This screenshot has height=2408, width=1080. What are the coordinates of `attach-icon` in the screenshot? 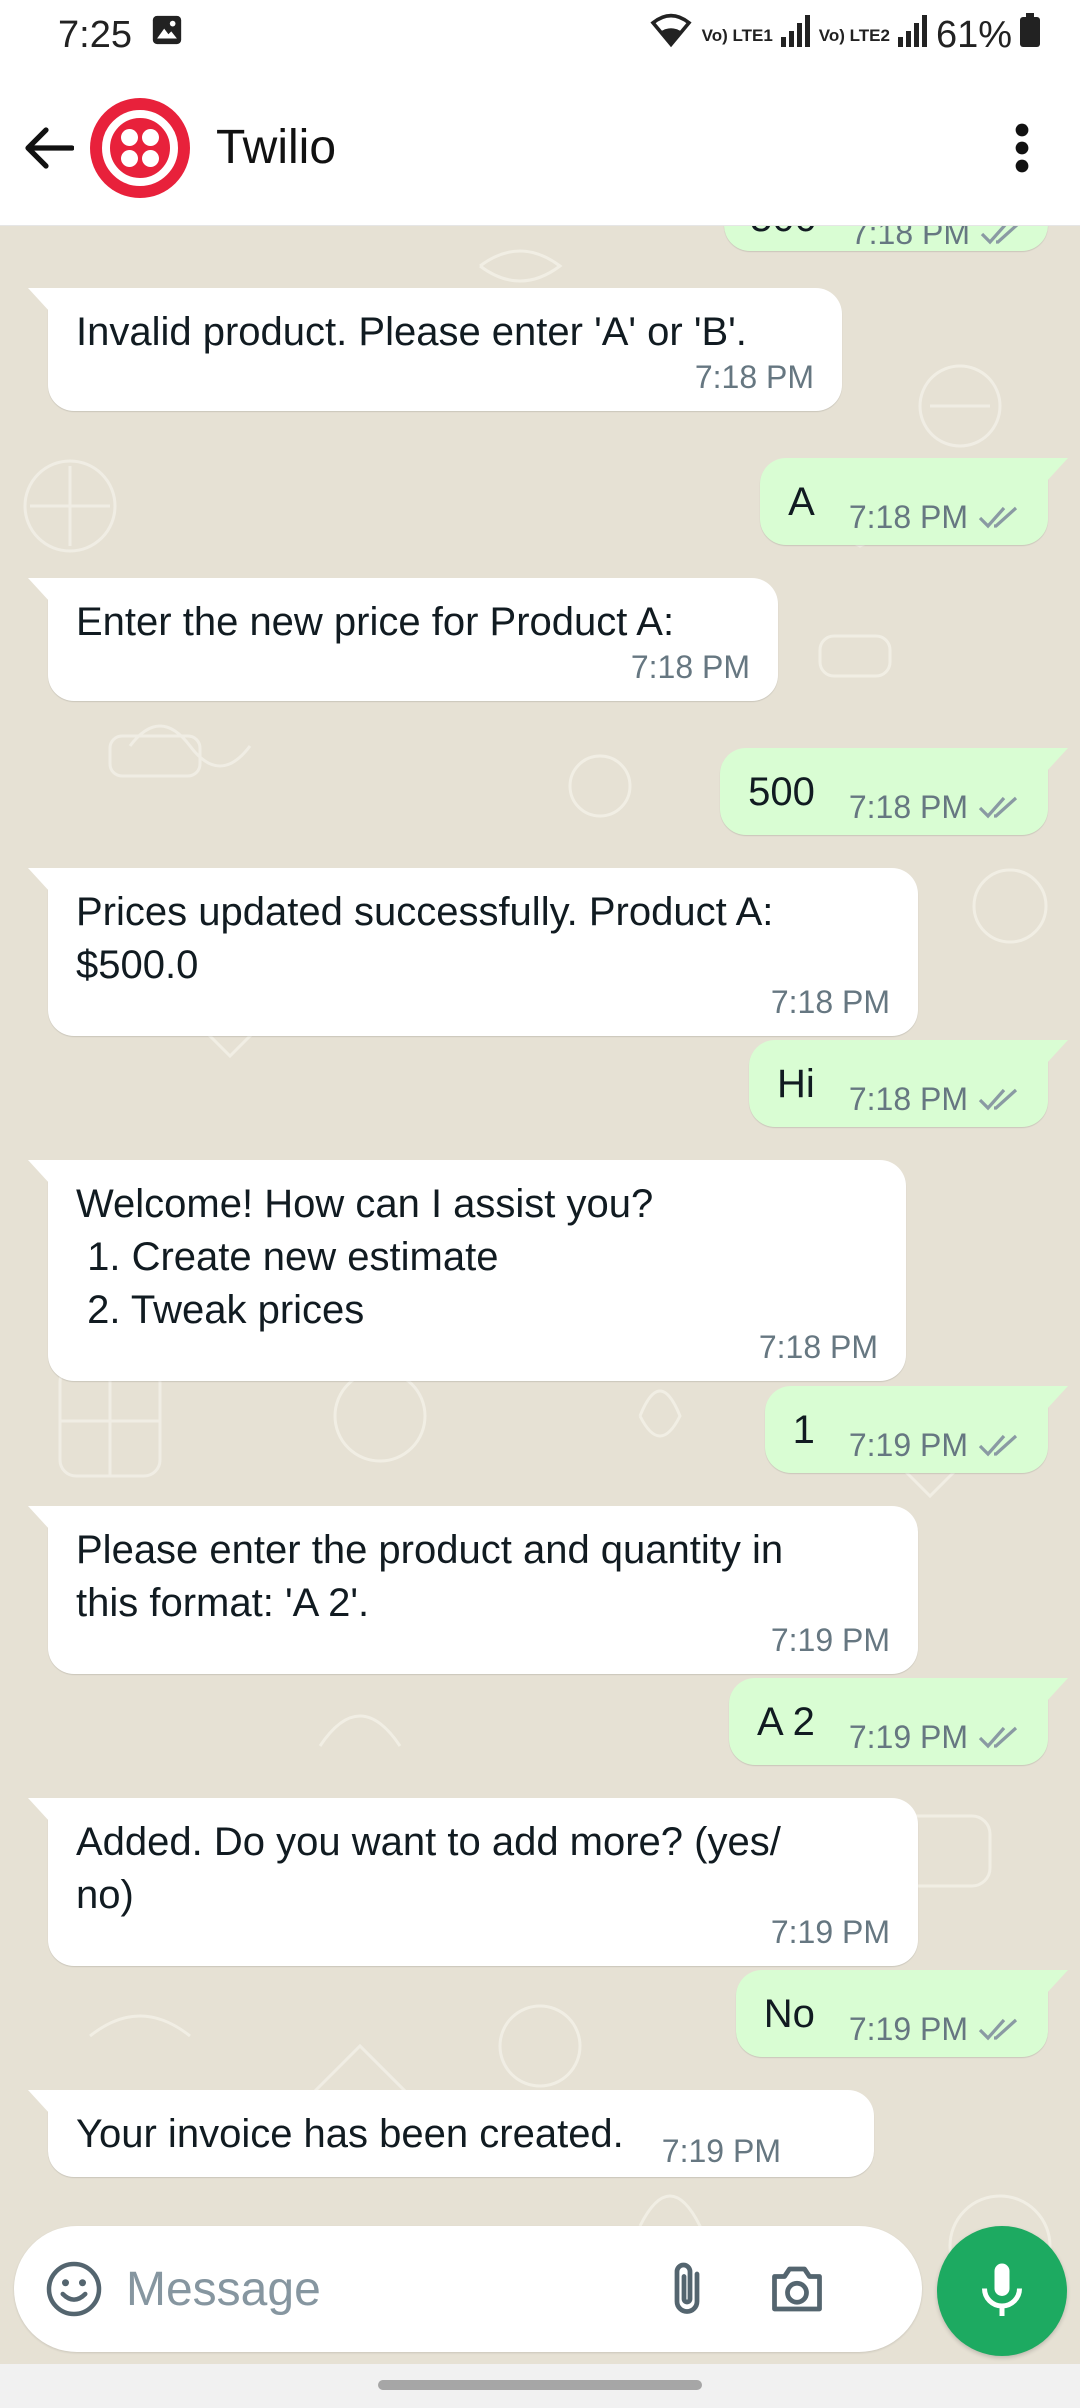 It's located at (687, 2288).